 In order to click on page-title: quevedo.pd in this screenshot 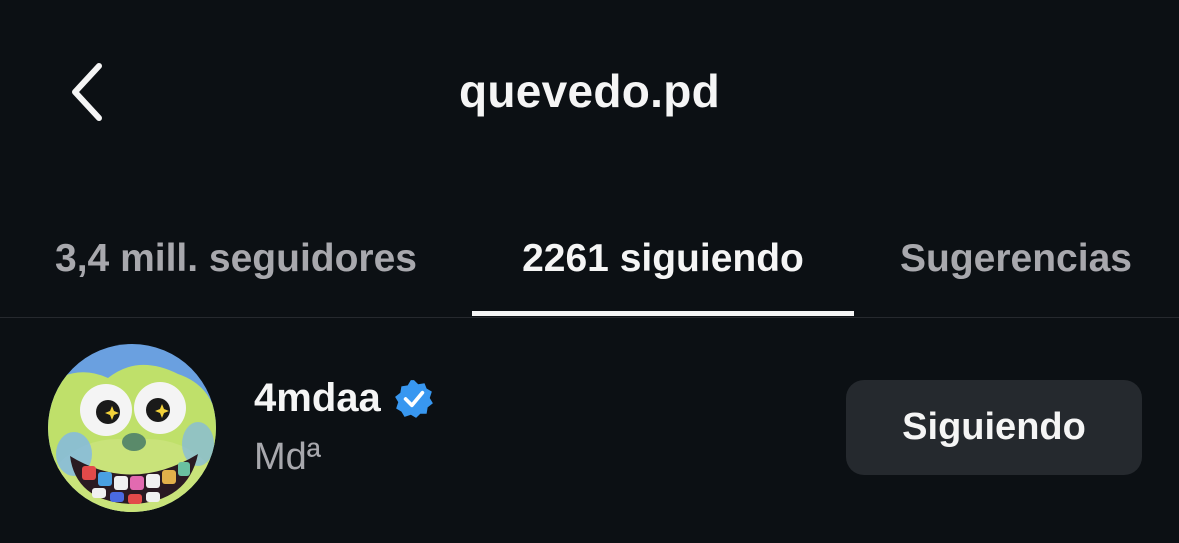, I will do `click(589, 91)`.